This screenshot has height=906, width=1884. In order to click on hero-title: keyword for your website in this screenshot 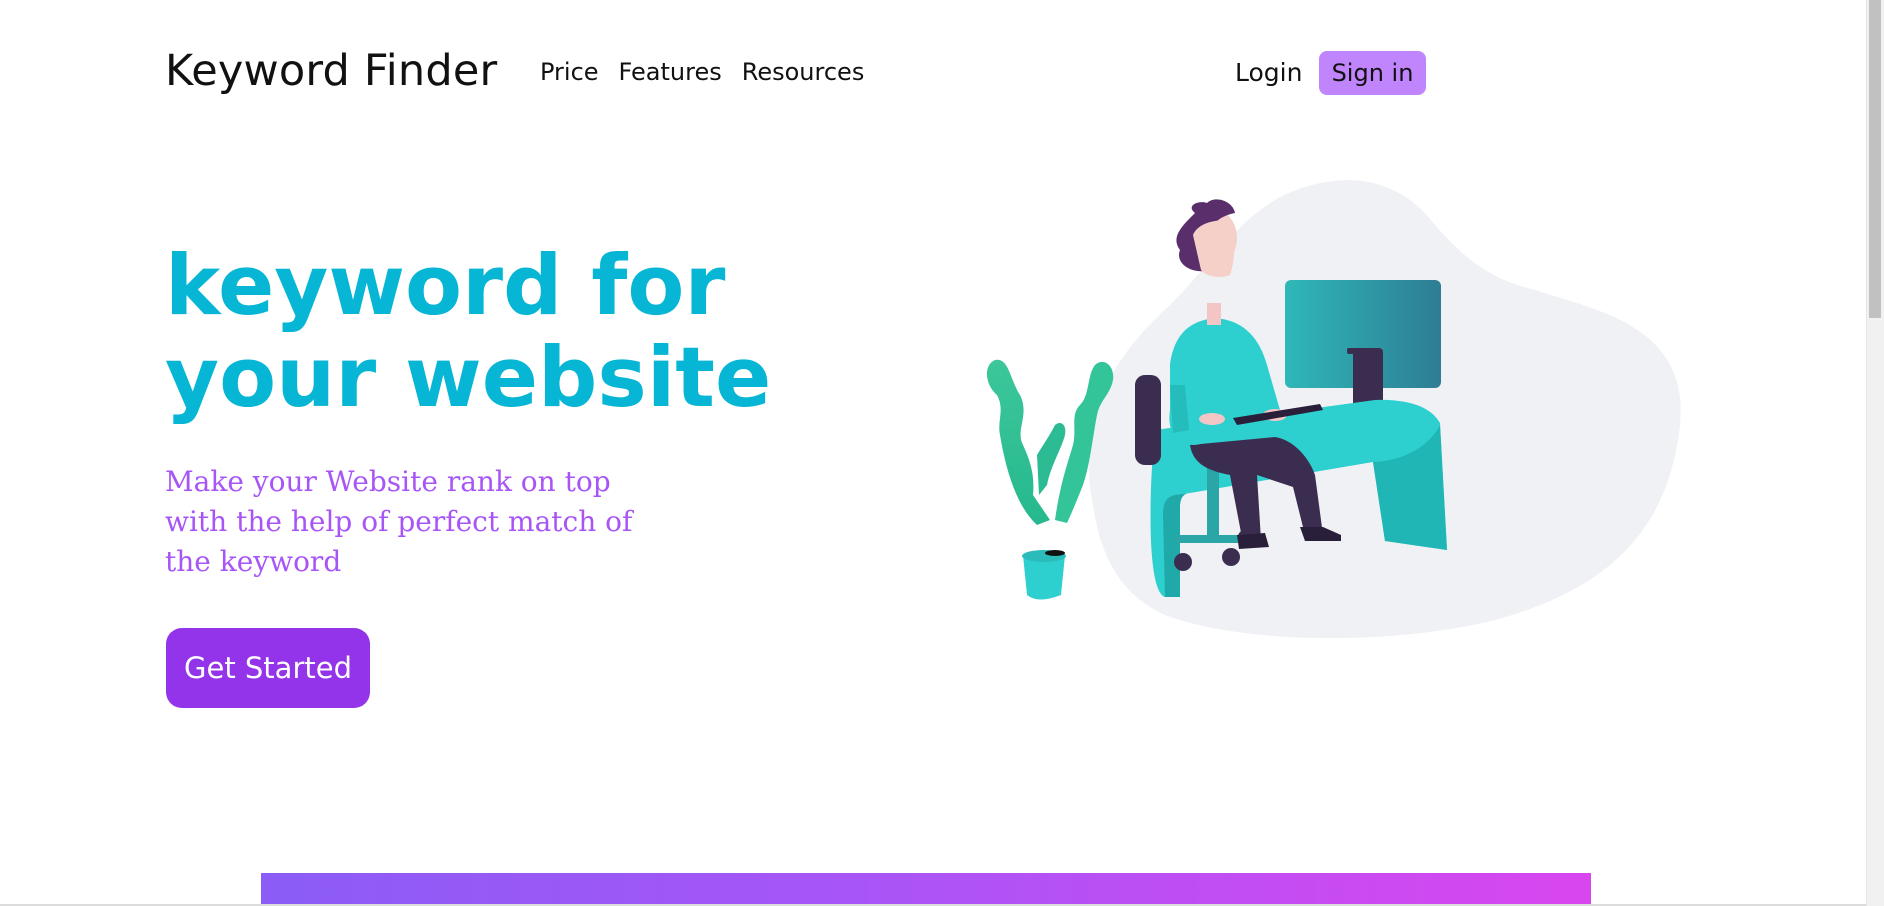, I will do `click(468, 331)`.